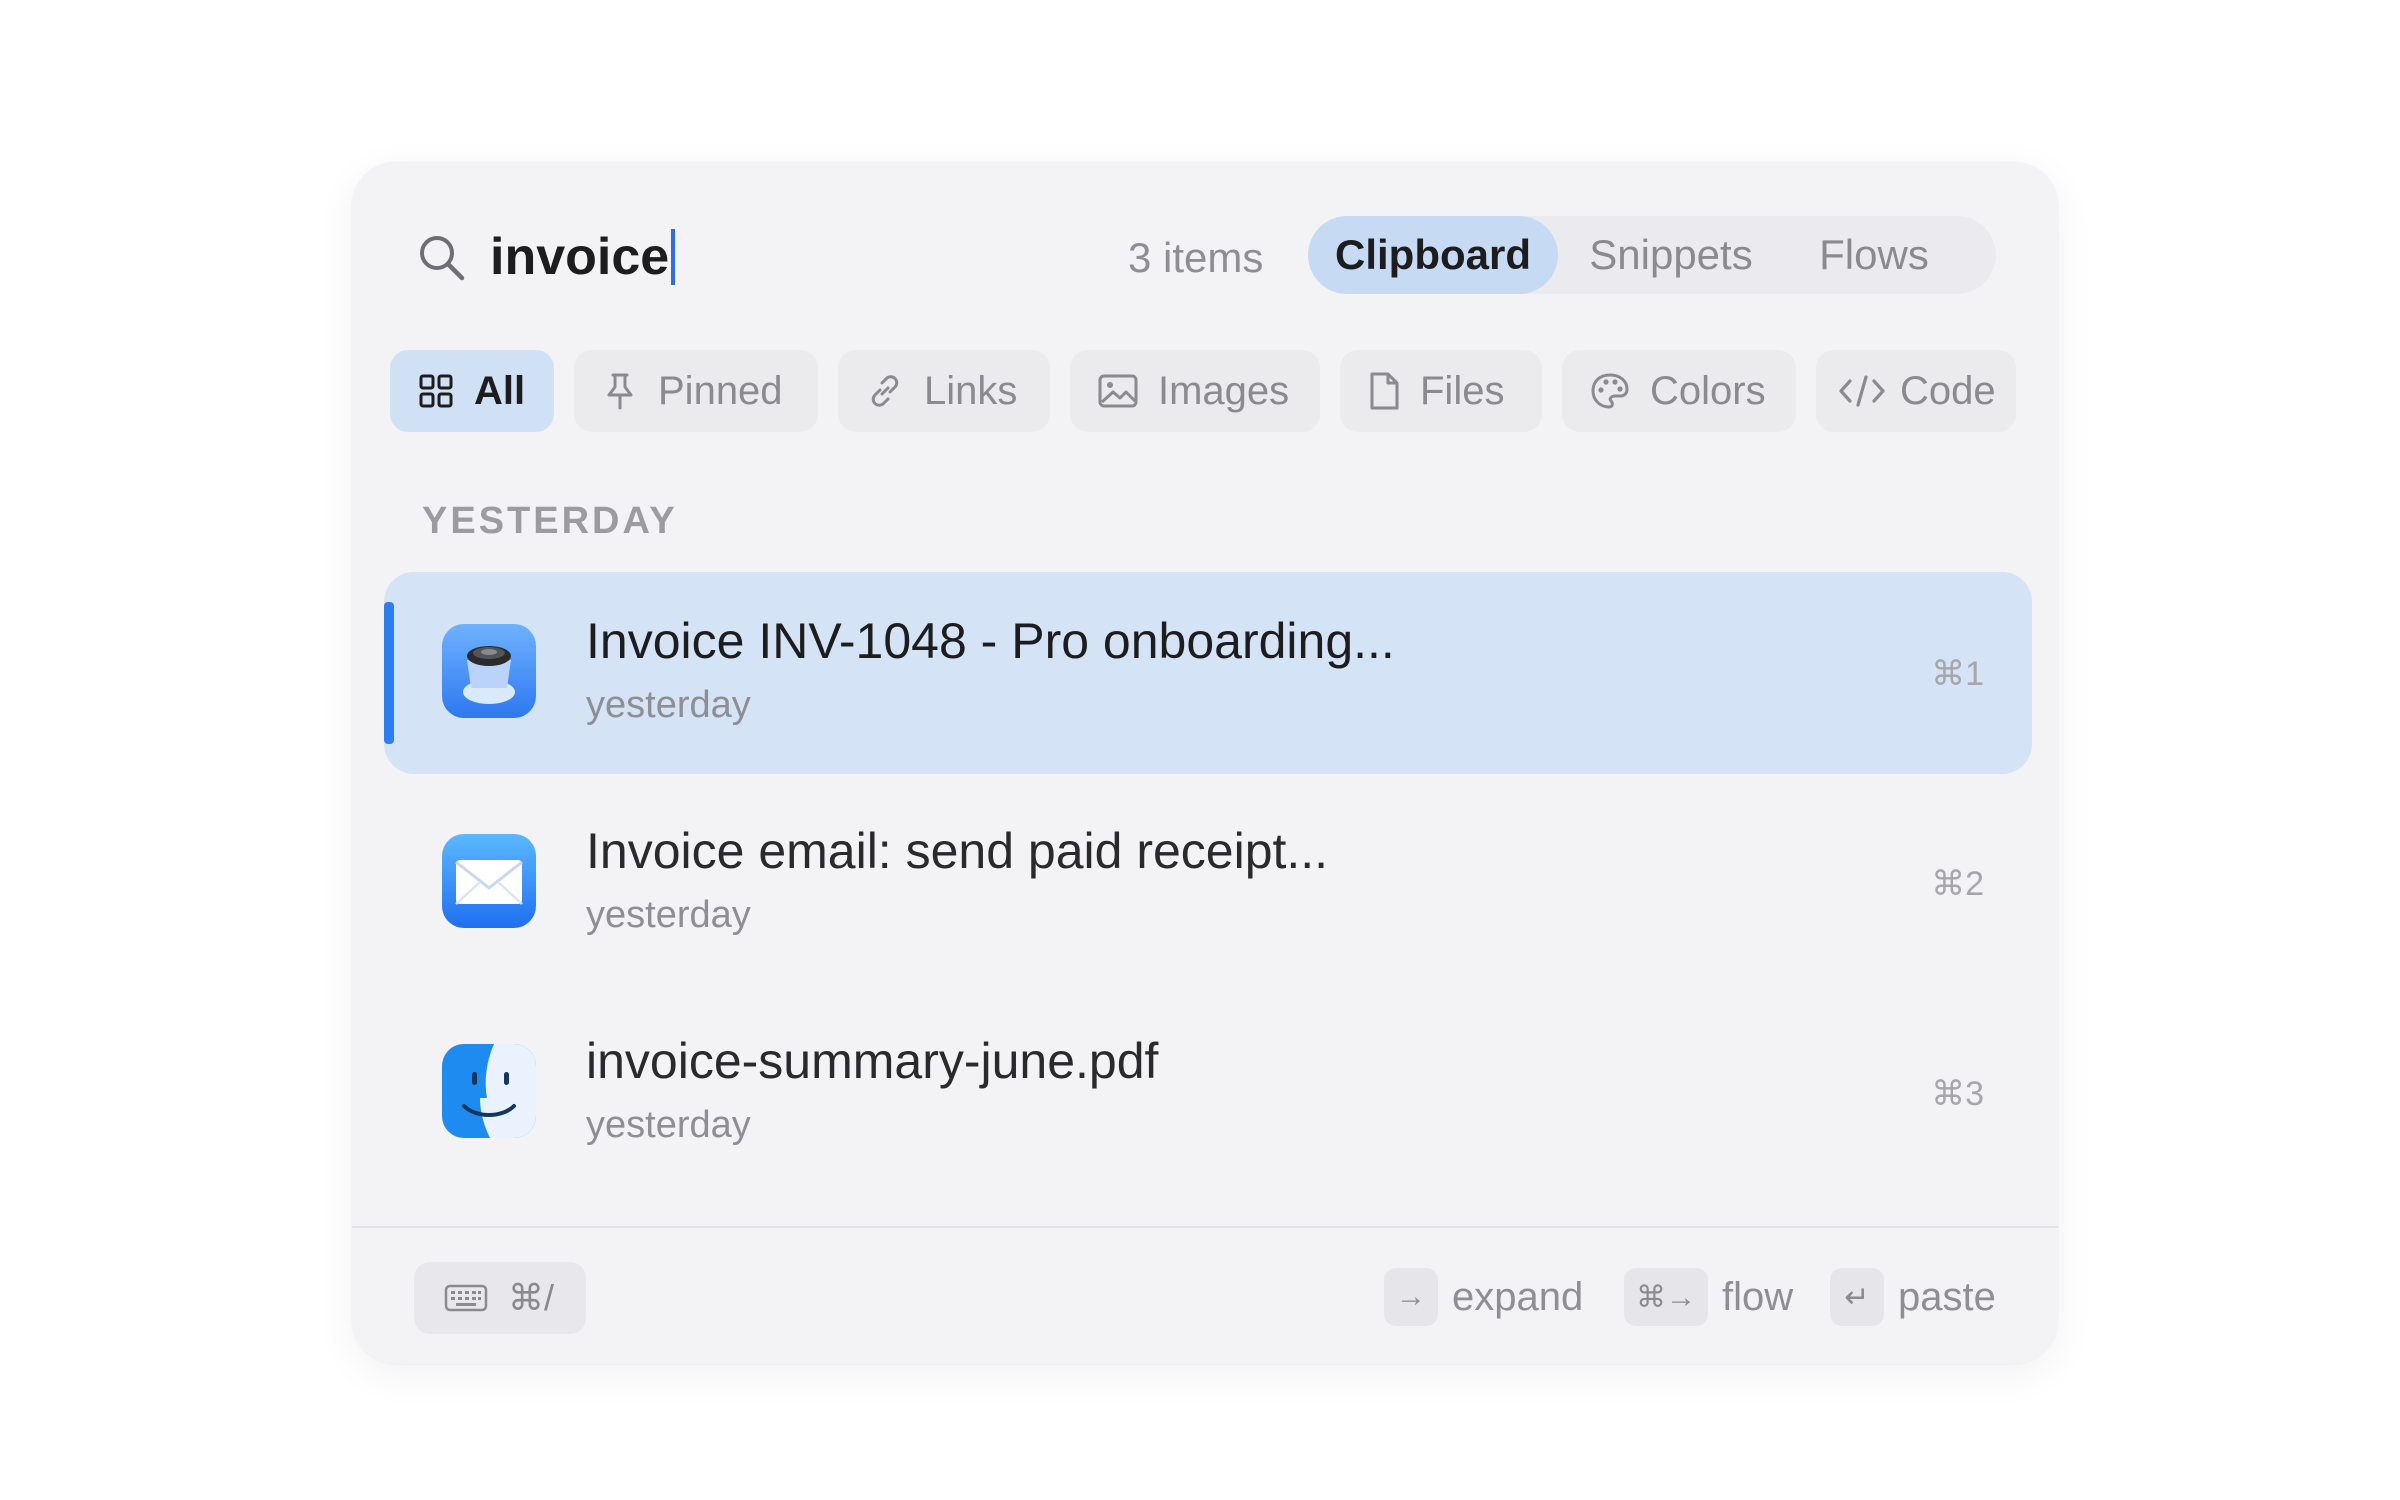  What do you see at coordinates (1433, 255) in the screenshot?
I see `tab-clipboard: Clipboard` at bounding box center [1433, 255].